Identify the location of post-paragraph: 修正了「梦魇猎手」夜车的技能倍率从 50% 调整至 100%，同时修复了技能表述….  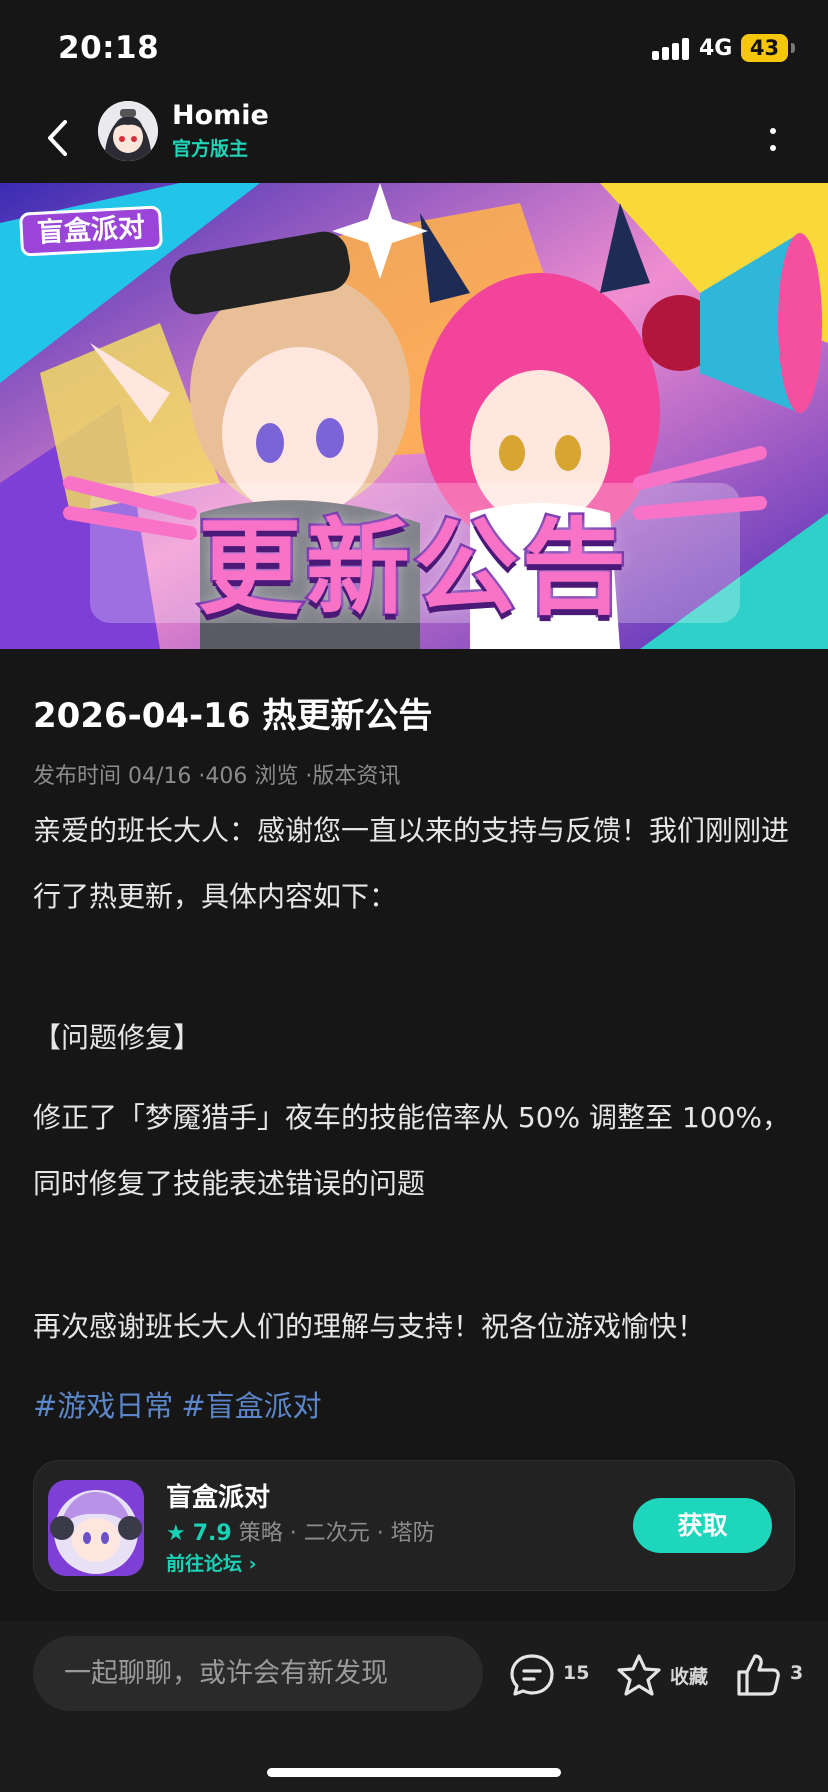
(411, 1150).